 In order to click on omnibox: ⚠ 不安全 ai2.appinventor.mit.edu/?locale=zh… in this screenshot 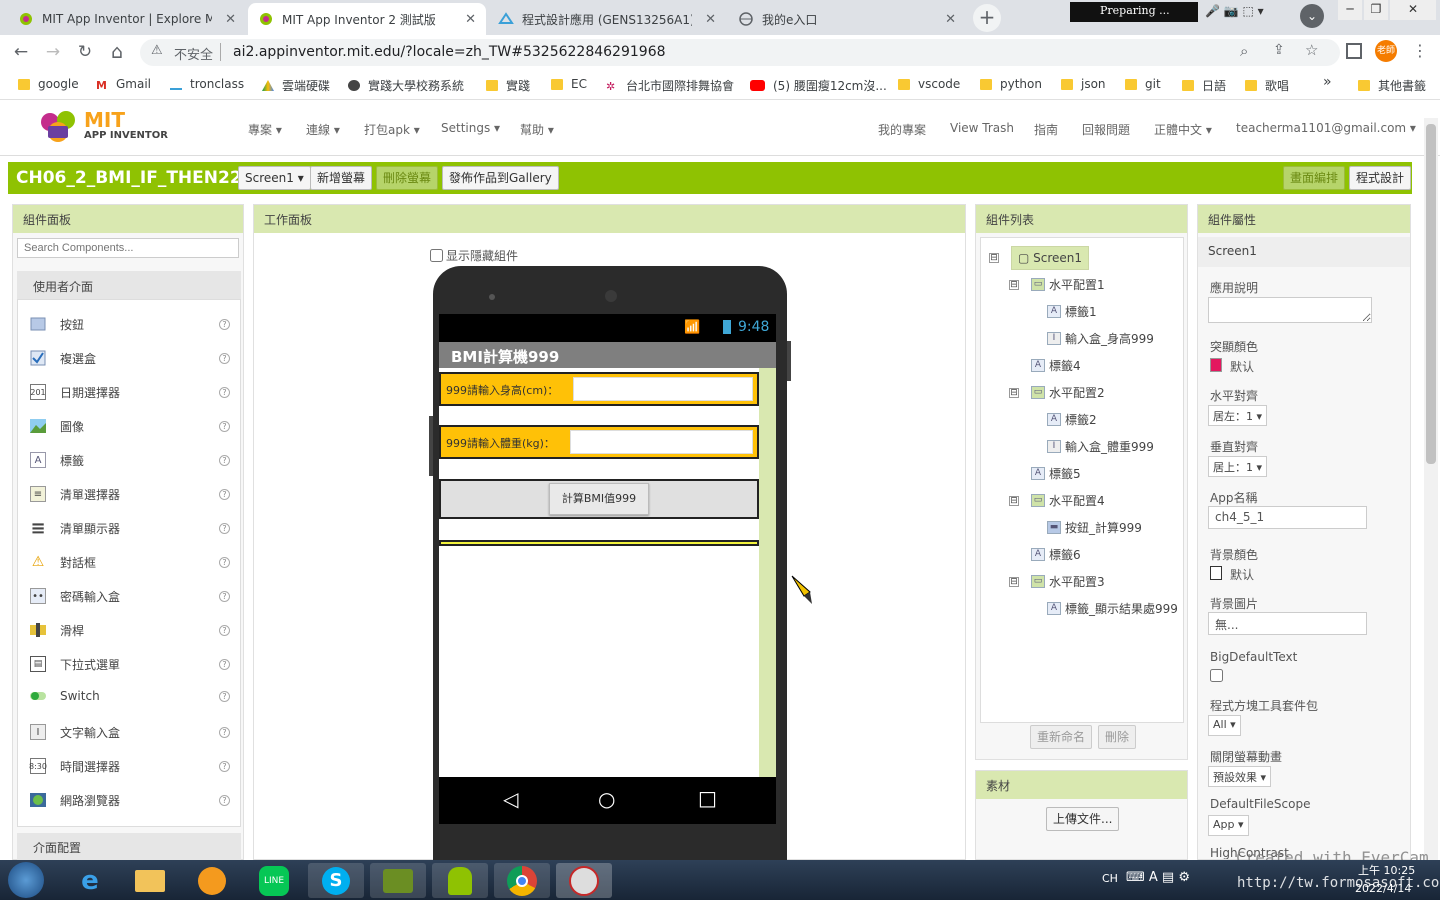, I will do `click(740, 52)`.